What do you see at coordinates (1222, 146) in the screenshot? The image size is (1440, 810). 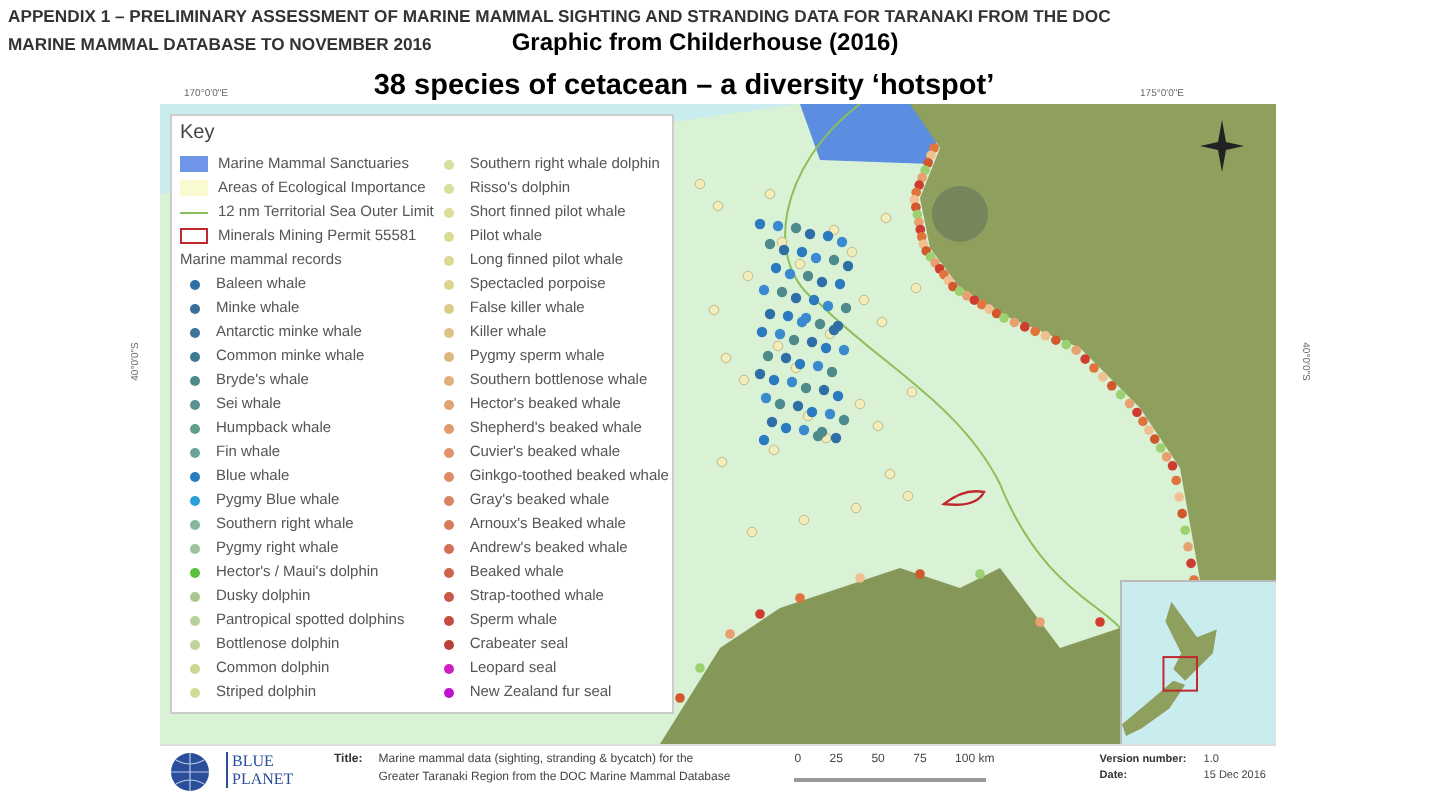 I see `compass-icon` at bounding box center [1222, 146].